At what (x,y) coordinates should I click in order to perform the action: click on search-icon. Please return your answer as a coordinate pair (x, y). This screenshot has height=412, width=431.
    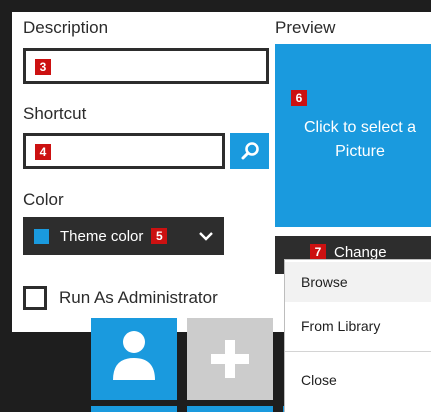
    Looking at the image, I should click on (250, 151).